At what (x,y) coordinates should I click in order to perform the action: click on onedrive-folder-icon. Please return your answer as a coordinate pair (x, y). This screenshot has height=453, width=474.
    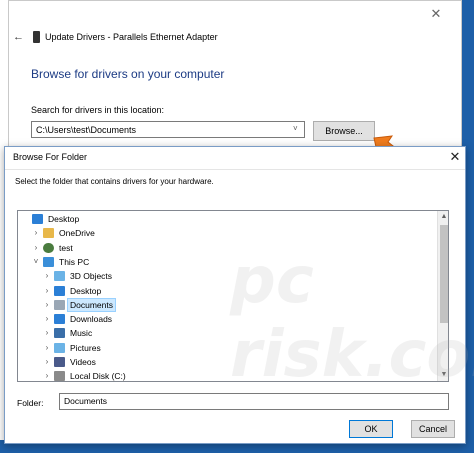
    Looking at the image, I should click on (48, 233).